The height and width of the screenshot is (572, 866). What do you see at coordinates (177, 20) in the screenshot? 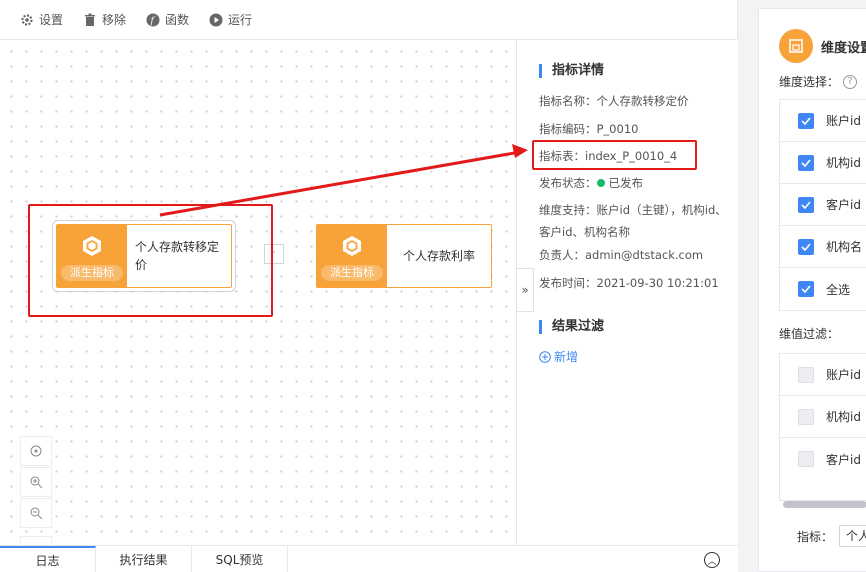
I see `function-label: 函数` at bounding box center [177, 20].